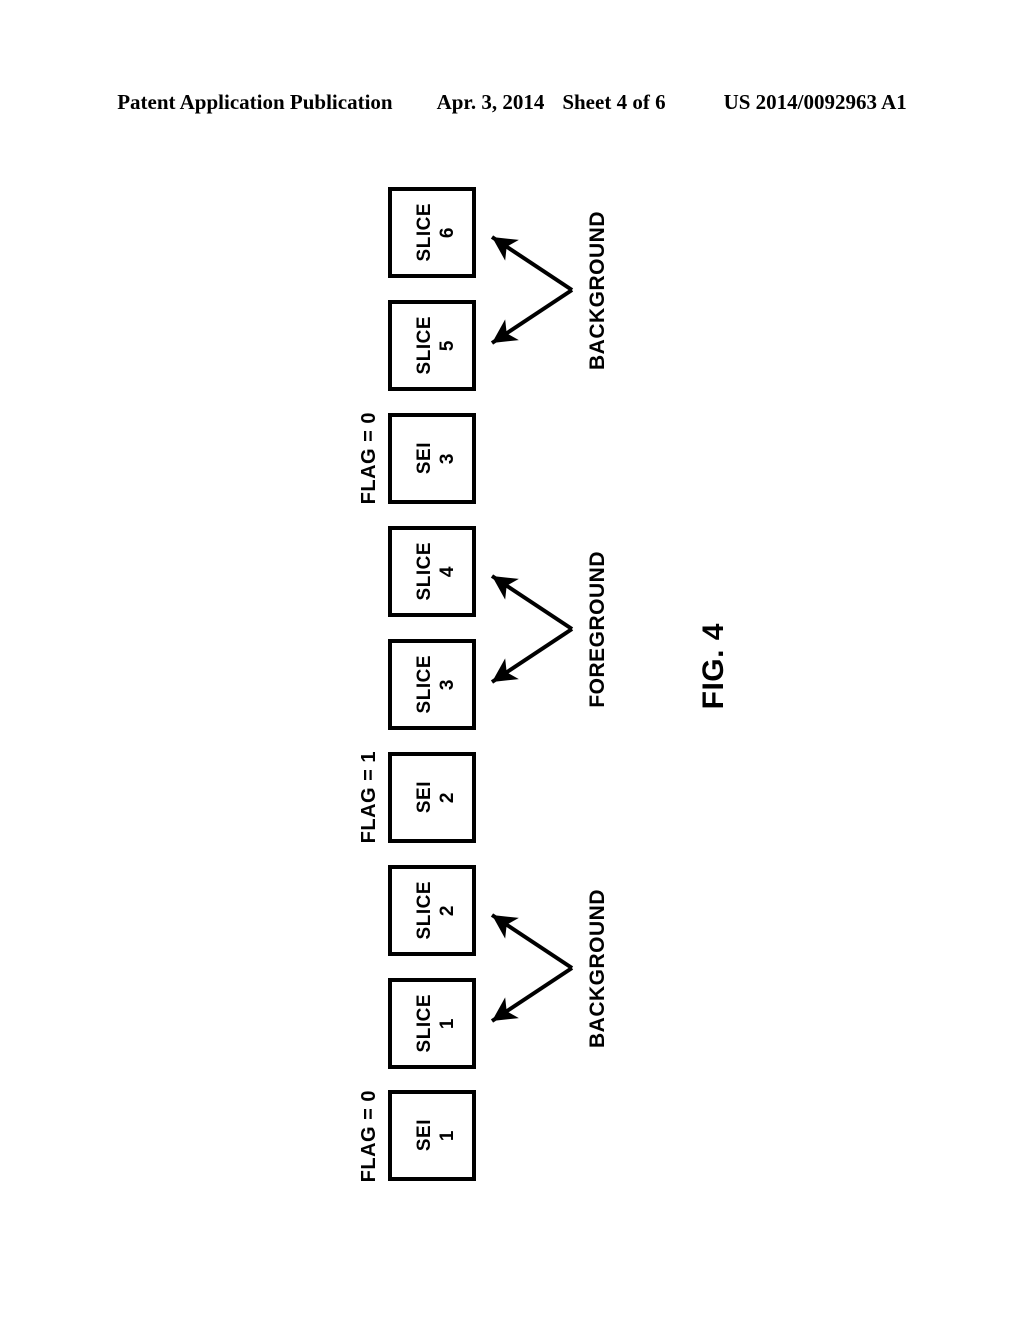  I want to click on flag-label-sei3: FLAG = 0, so click(369, 458).